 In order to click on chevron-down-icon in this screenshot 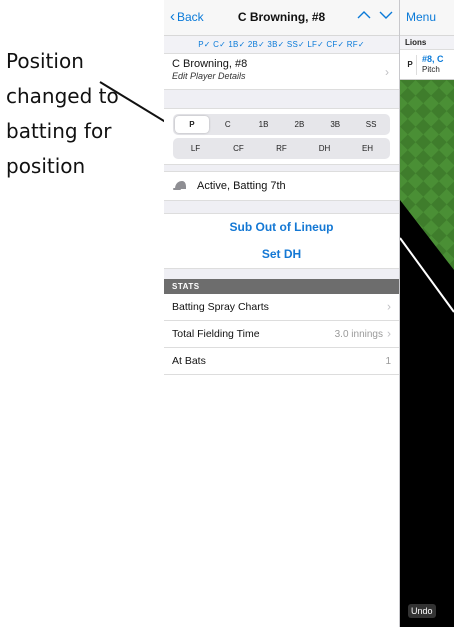, I will do `click(386, 15)`.